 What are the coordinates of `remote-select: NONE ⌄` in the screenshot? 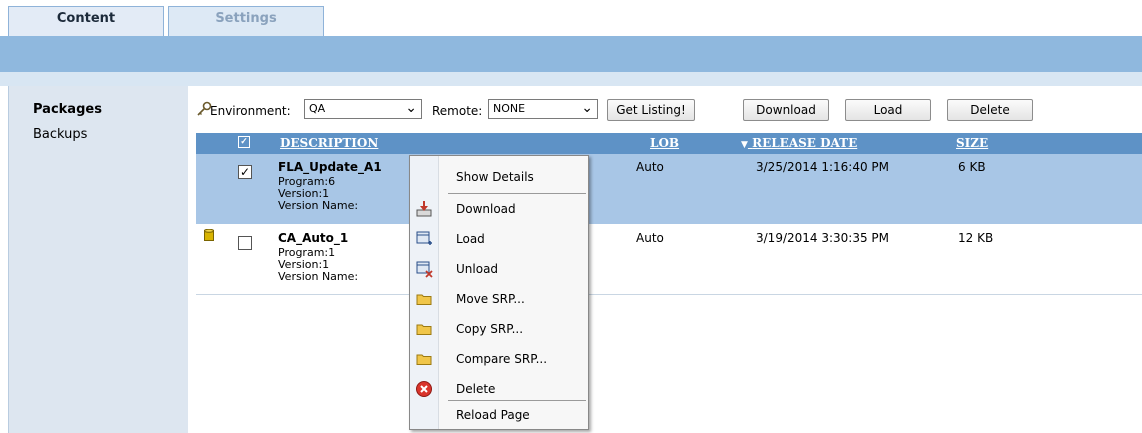 It's located at (543, 109).